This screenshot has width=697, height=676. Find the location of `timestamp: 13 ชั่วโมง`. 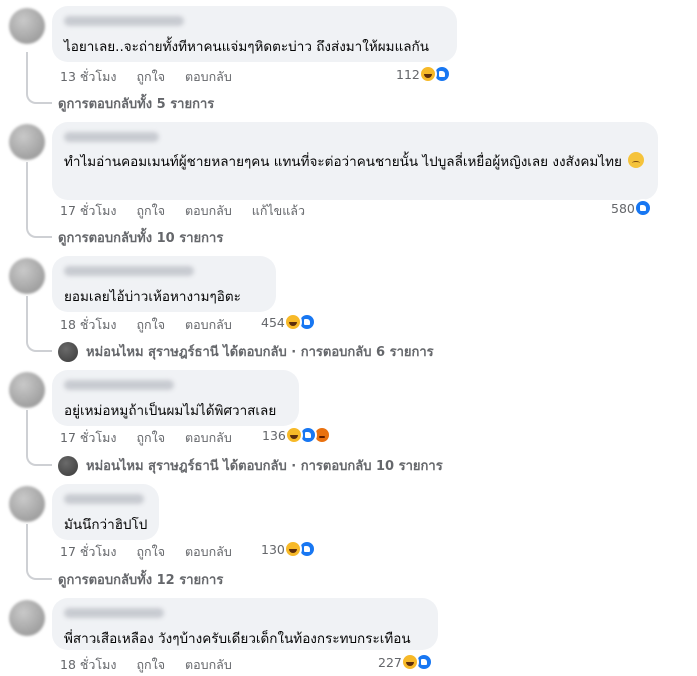

timestamp: 13 ชั่วโมง is located at coordinates (88, 77).